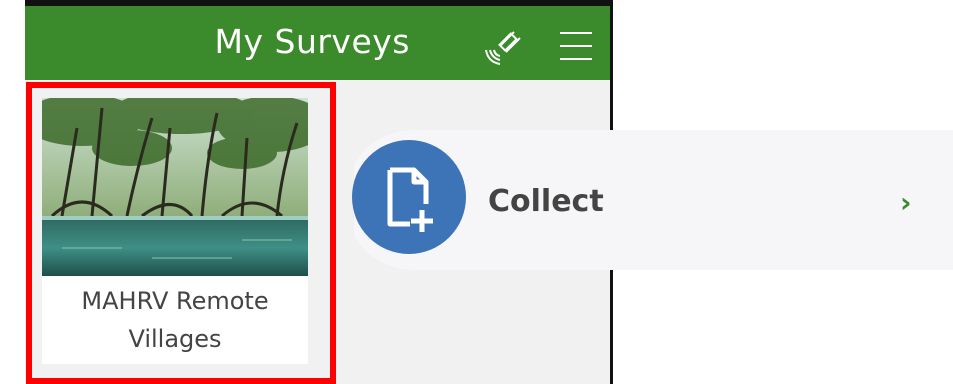  What do you see at coordinates (175, 320) in the screenshot?
I see `survey-name: MAHRV Remote Villages` at bounding box center [175, 320].